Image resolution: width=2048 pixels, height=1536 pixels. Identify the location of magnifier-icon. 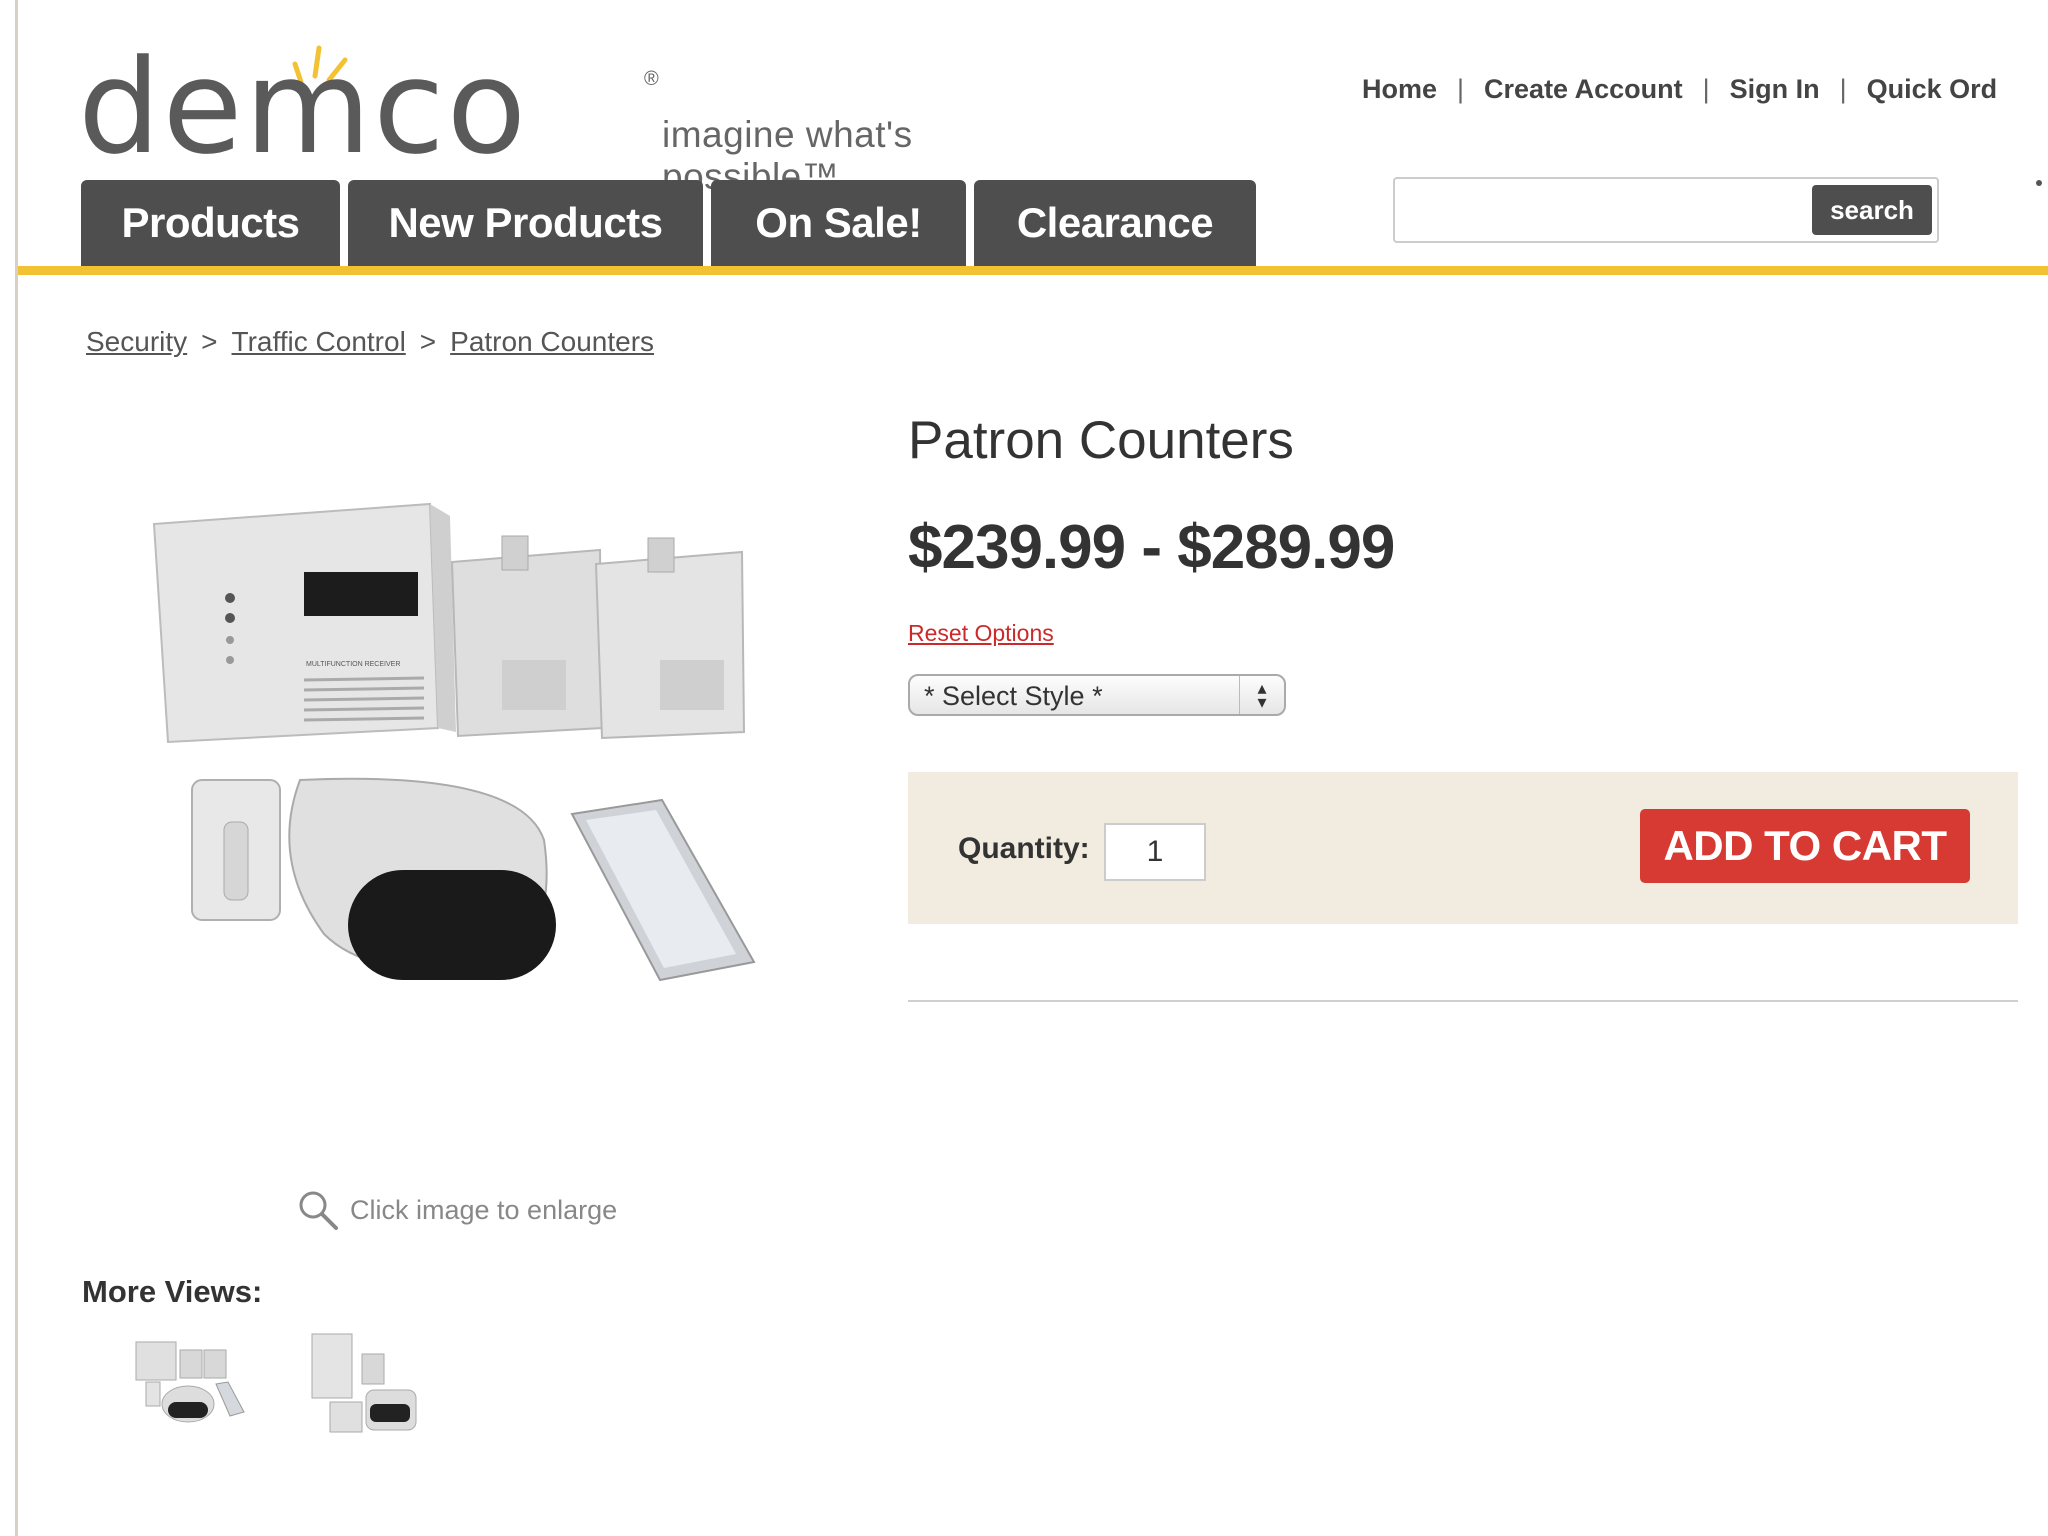
(318, 1210).